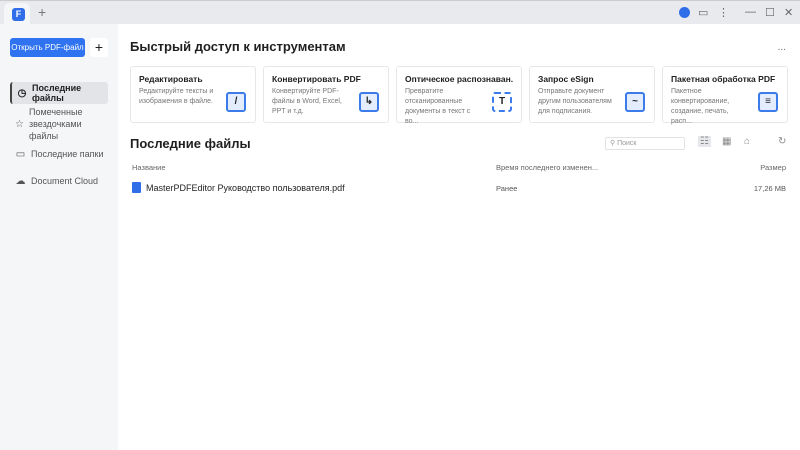 The image size is (800, 450). Describe the element at coordinates (136, 187) in the screenshot. I see `pdf-file-icon` at that location.